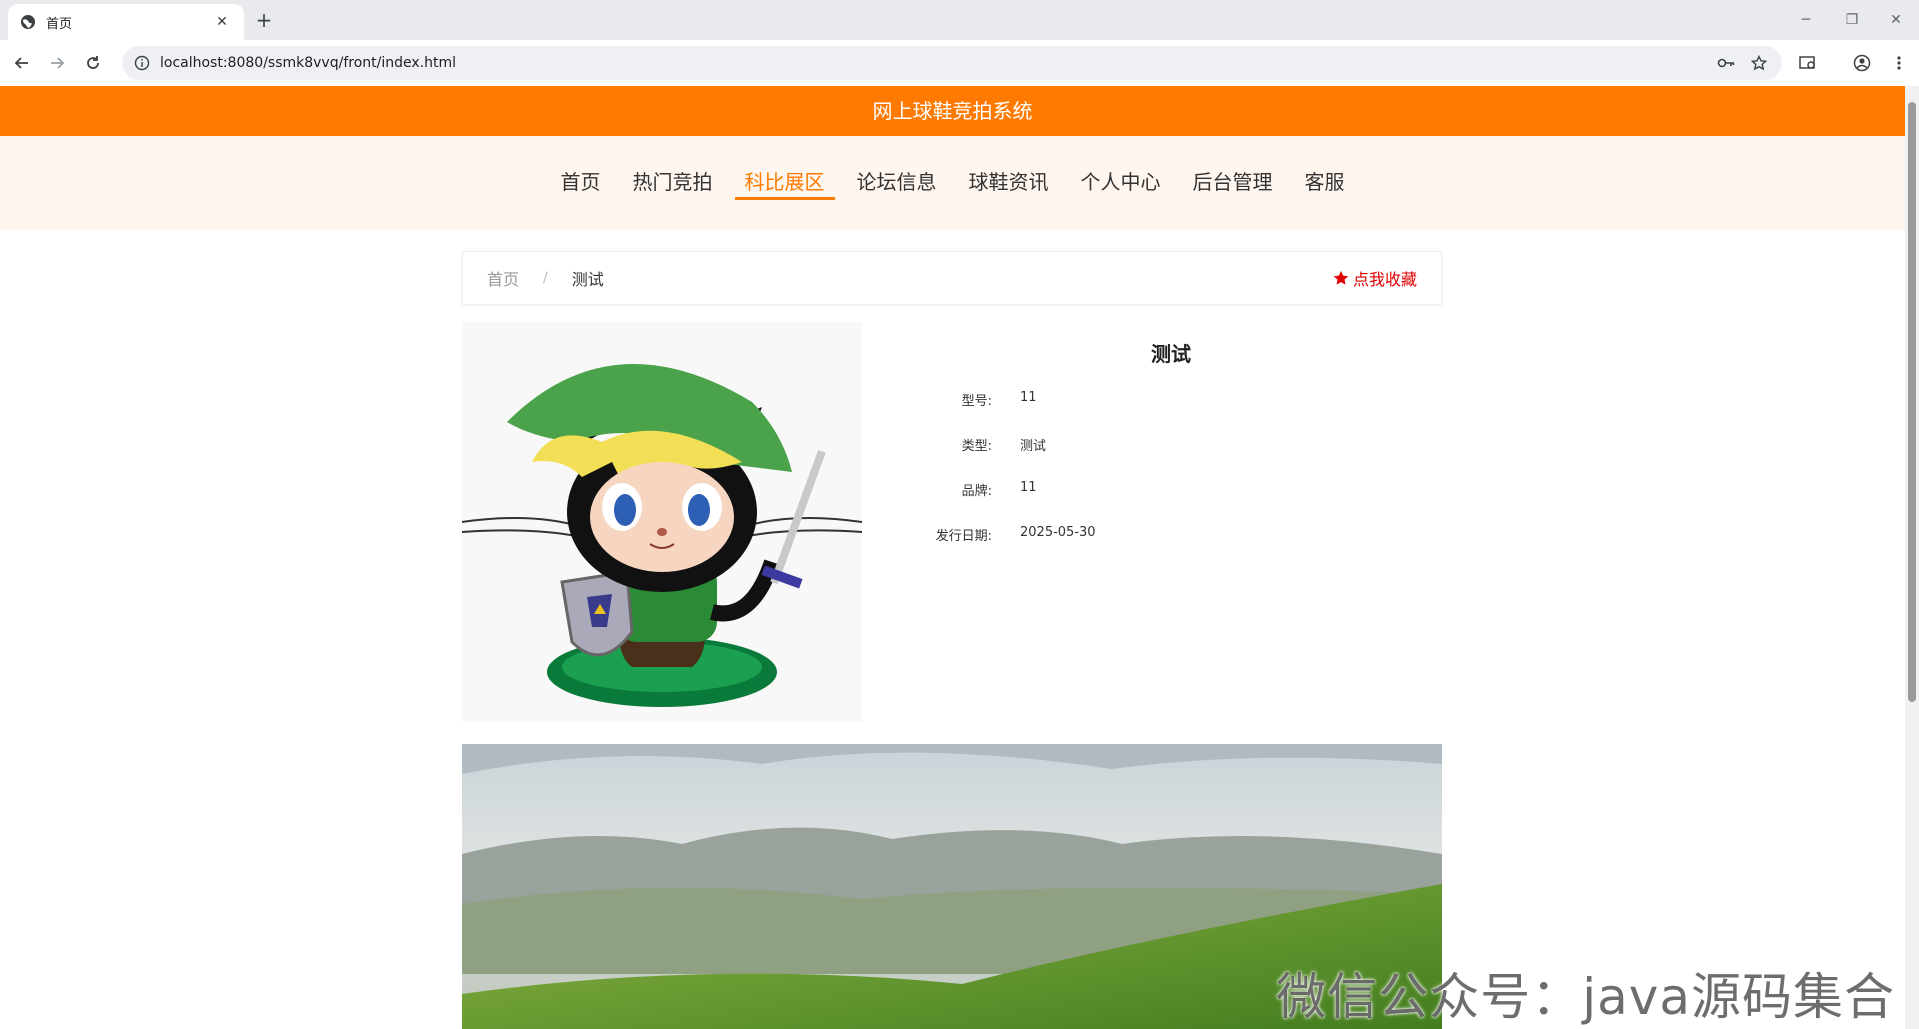 Image resolution: width=1919 pixels, height=1029 pixels. Describe the element at coordinates (976, 446) in the screenshot. I see `attr-label: 类型:` at that location.